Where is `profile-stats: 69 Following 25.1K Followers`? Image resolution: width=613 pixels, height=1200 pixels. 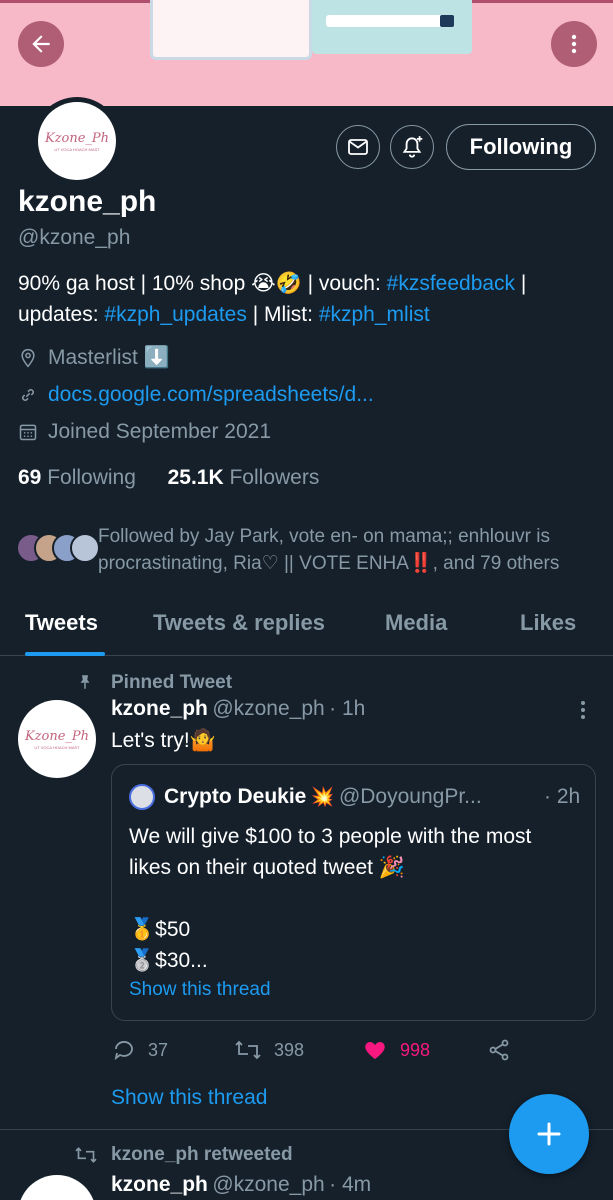 profile-stats: 69 Following 25.1K Followers is located at coordinates (168, 478).